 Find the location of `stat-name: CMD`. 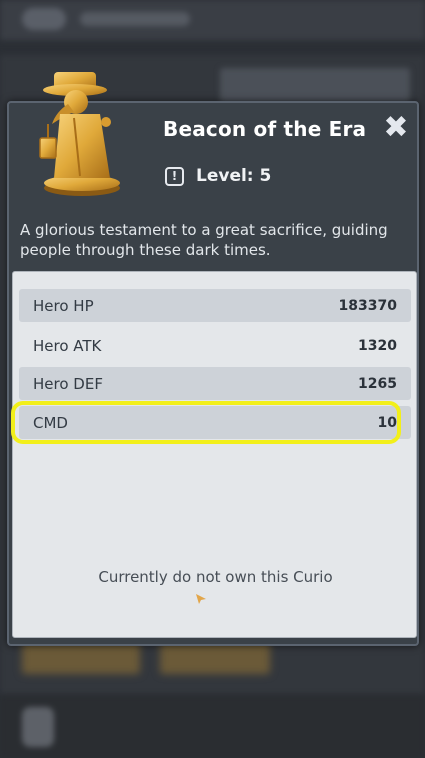

stat-name: CMD is located at coordinates (50, 422).